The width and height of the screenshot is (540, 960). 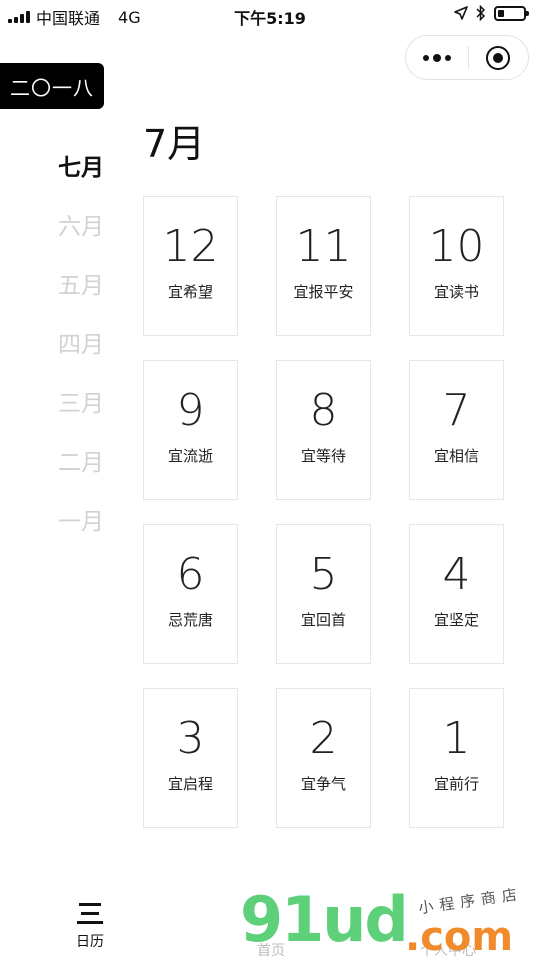 I want to click on month-item-1: 一月, so click(x=85, y=535).